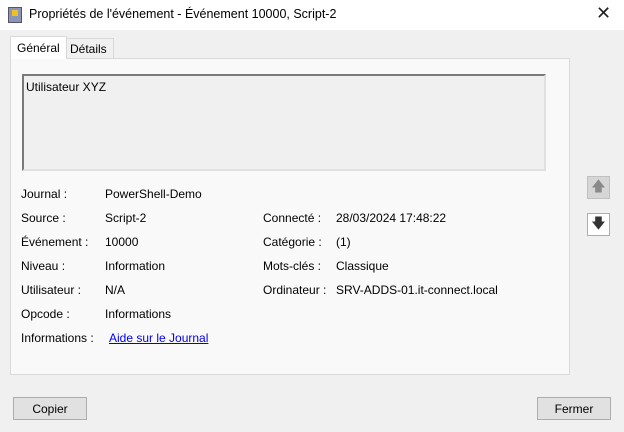  Describe the element at coordinates (38, 47) in the screenshot. I see `tab-general: Général` at that location.